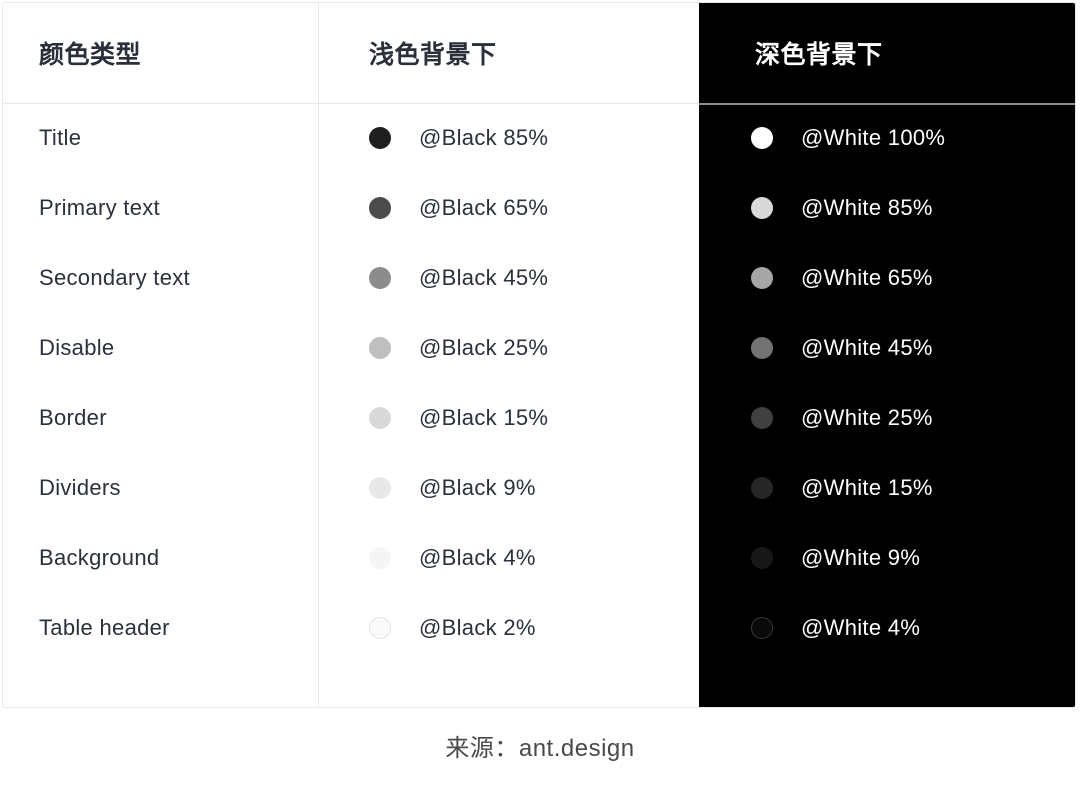 The height and width of the screenshot is (807, 1080). Describe the element at coordinates (484, 207) in the screenshot. I see `color-token-label: @Black 65%` at that location.